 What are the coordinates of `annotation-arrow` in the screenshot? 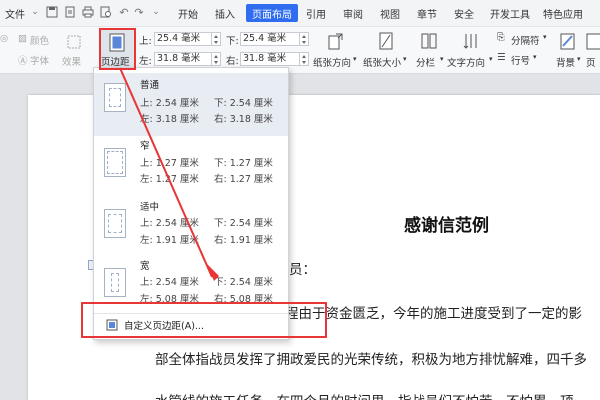 It's located at (169, 174).